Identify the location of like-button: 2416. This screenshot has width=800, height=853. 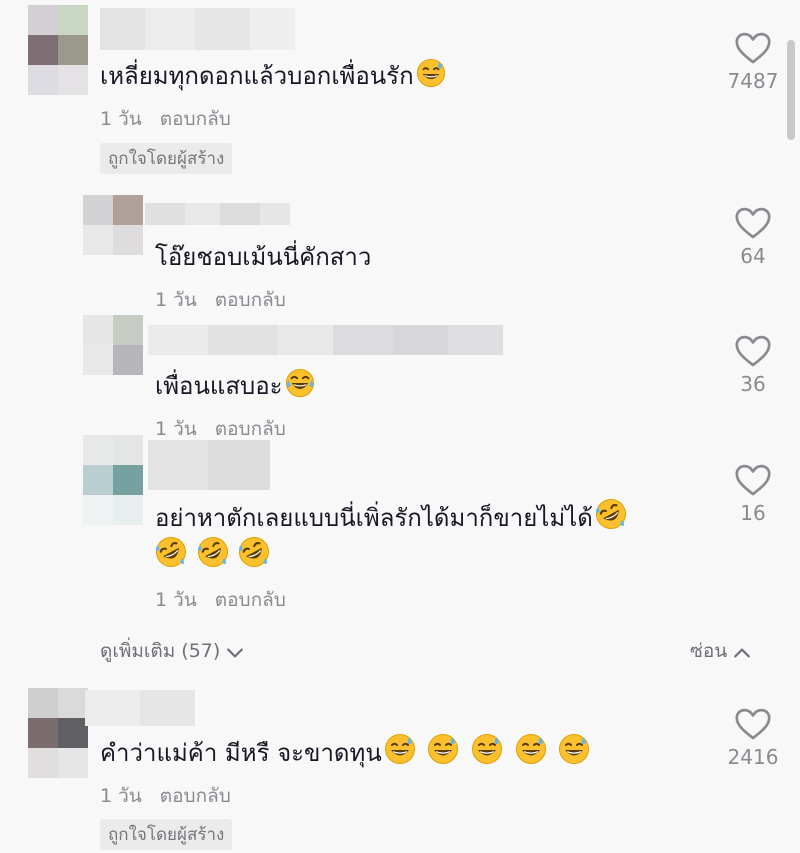
(753, 738).